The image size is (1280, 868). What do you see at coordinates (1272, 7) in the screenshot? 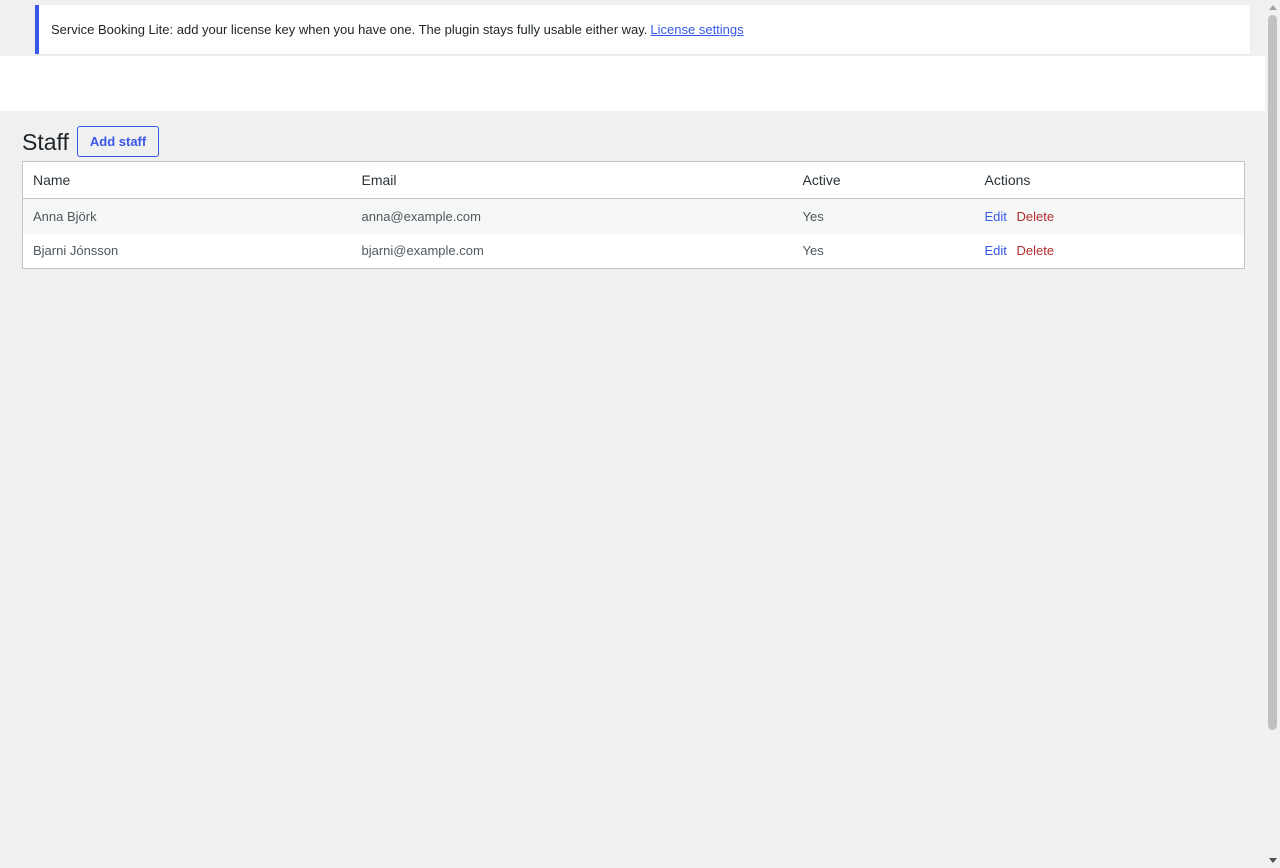
I see `scroll-up-arrow-icon` at bounding box center [1272, 7].